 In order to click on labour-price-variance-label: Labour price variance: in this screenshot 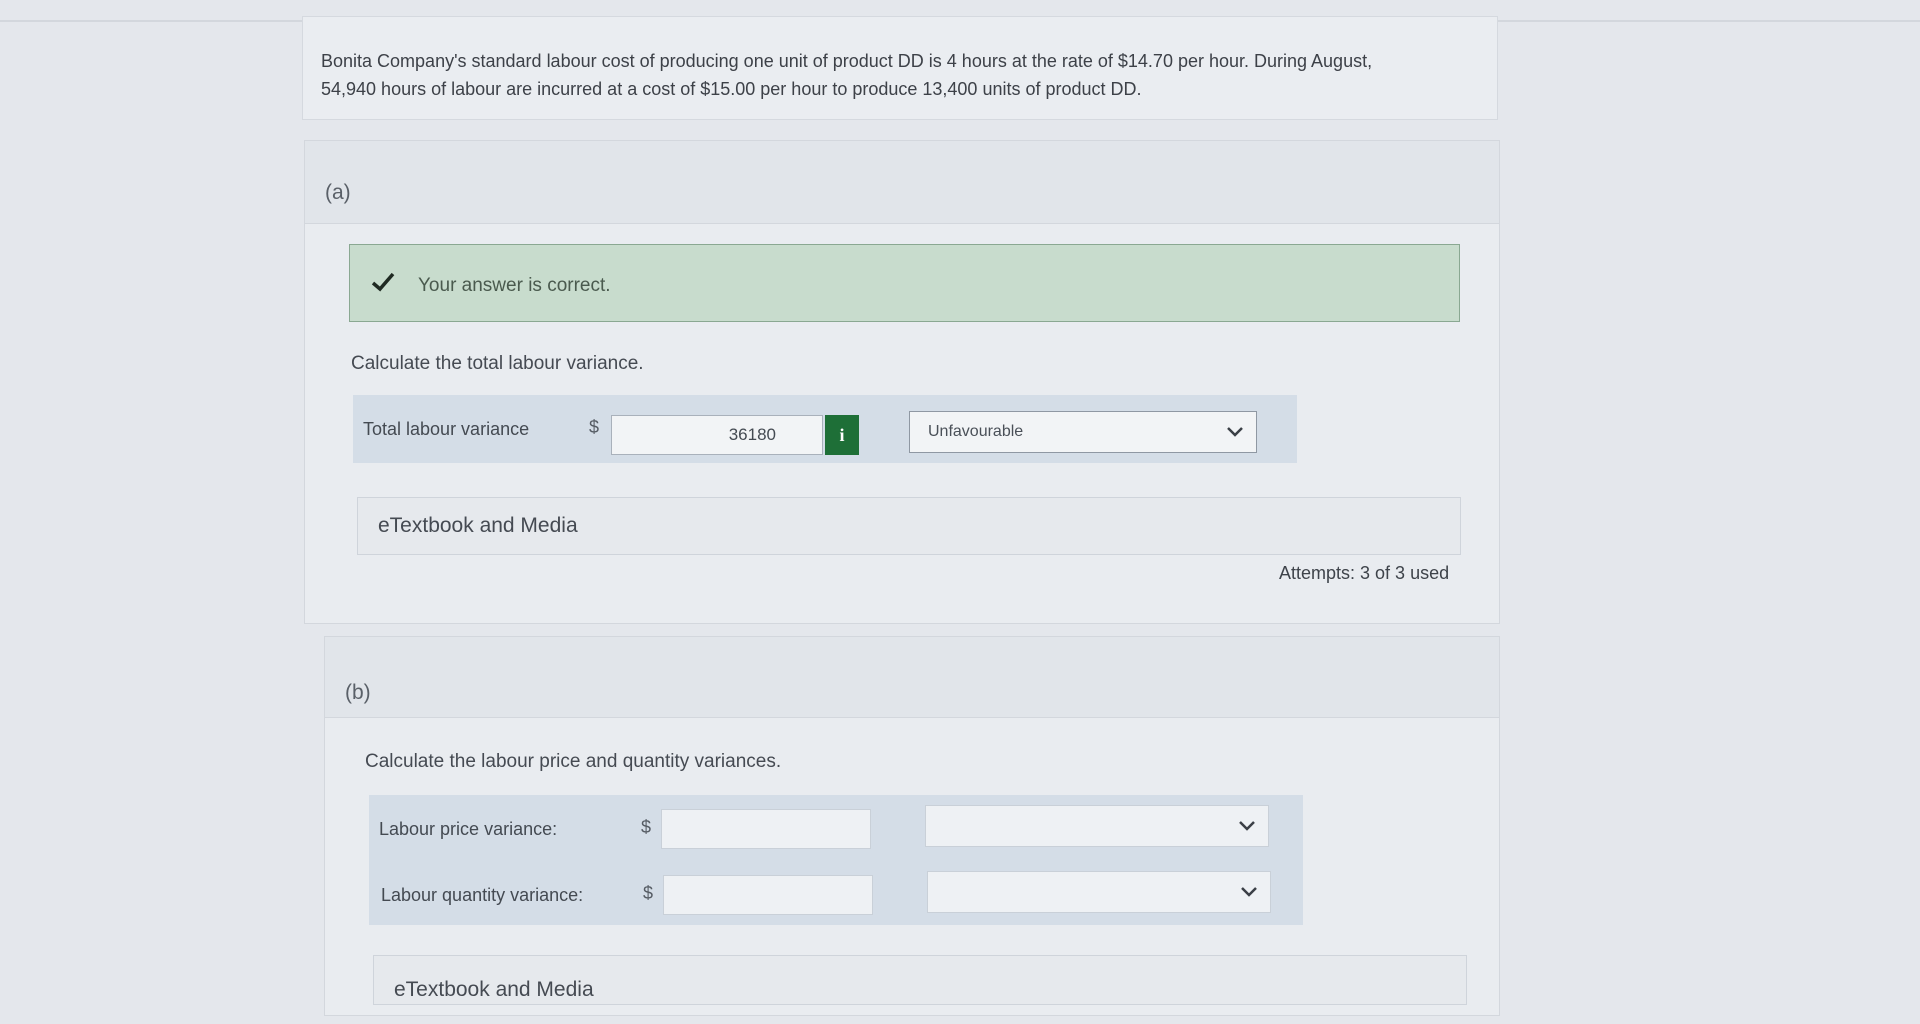, I will do `click(468, 829)`.